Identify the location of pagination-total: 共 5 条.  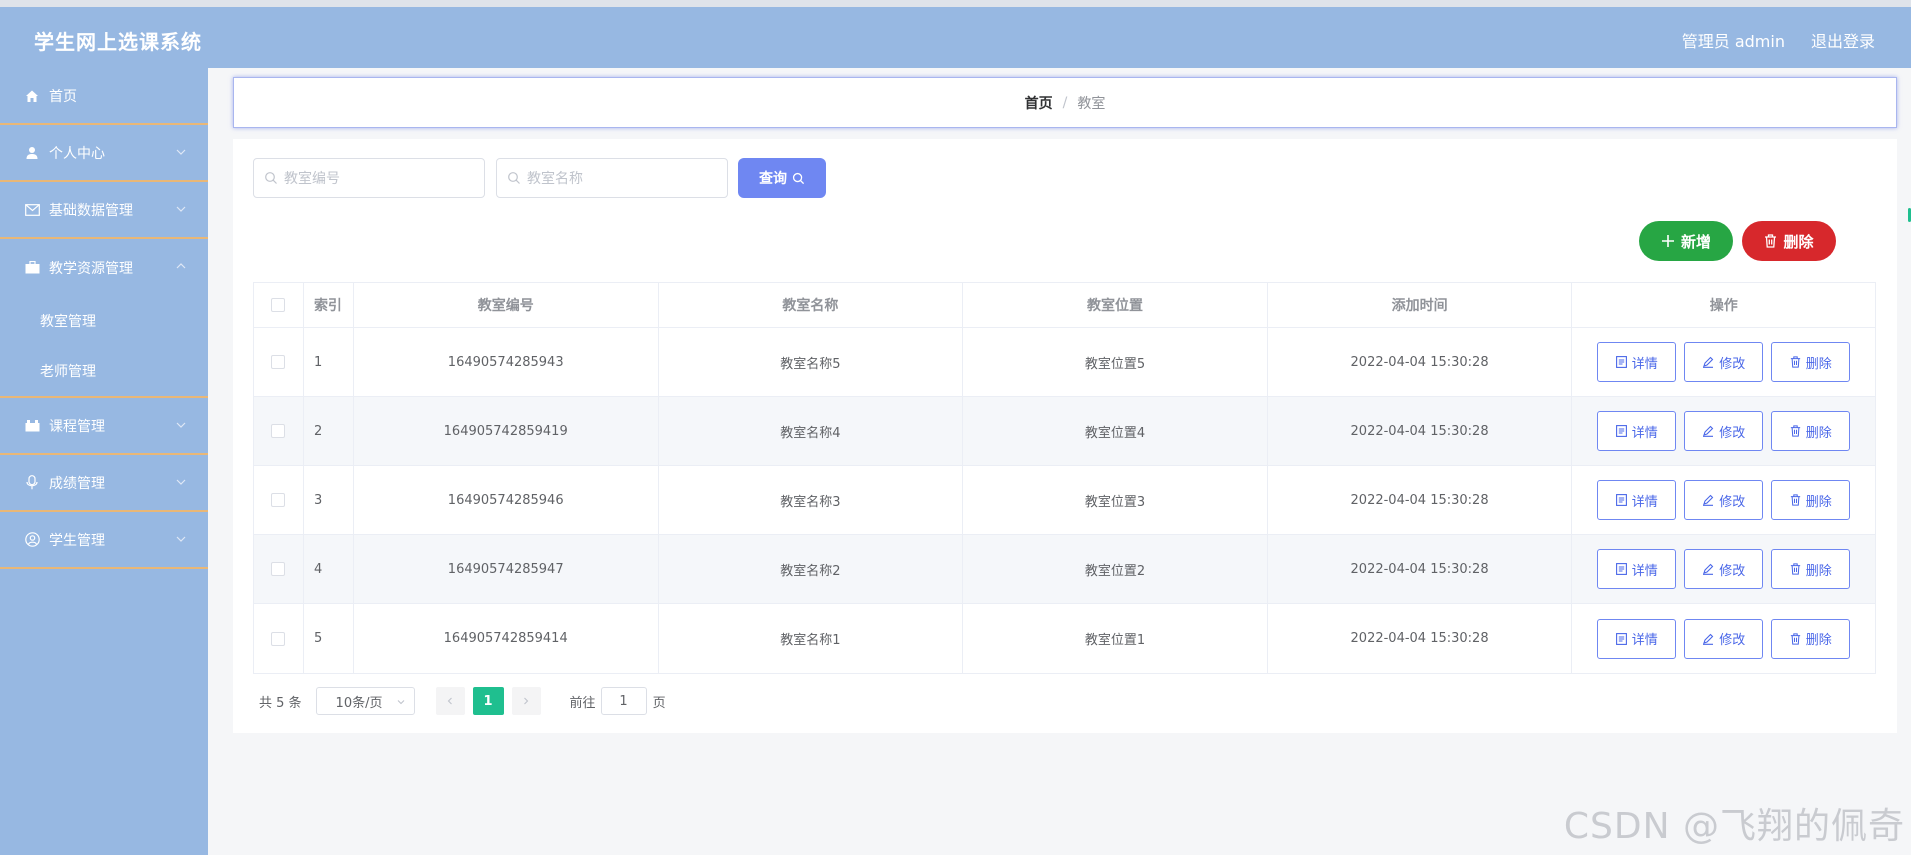
(280, 703).